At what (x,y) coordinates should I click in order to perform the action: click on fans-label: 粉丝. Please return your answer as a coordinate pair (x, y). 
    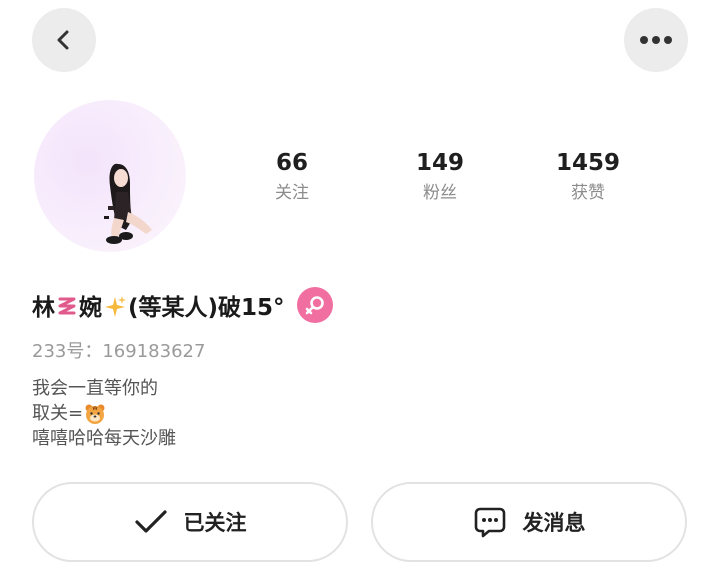
    Looking at the image, I should click on (440, 193).